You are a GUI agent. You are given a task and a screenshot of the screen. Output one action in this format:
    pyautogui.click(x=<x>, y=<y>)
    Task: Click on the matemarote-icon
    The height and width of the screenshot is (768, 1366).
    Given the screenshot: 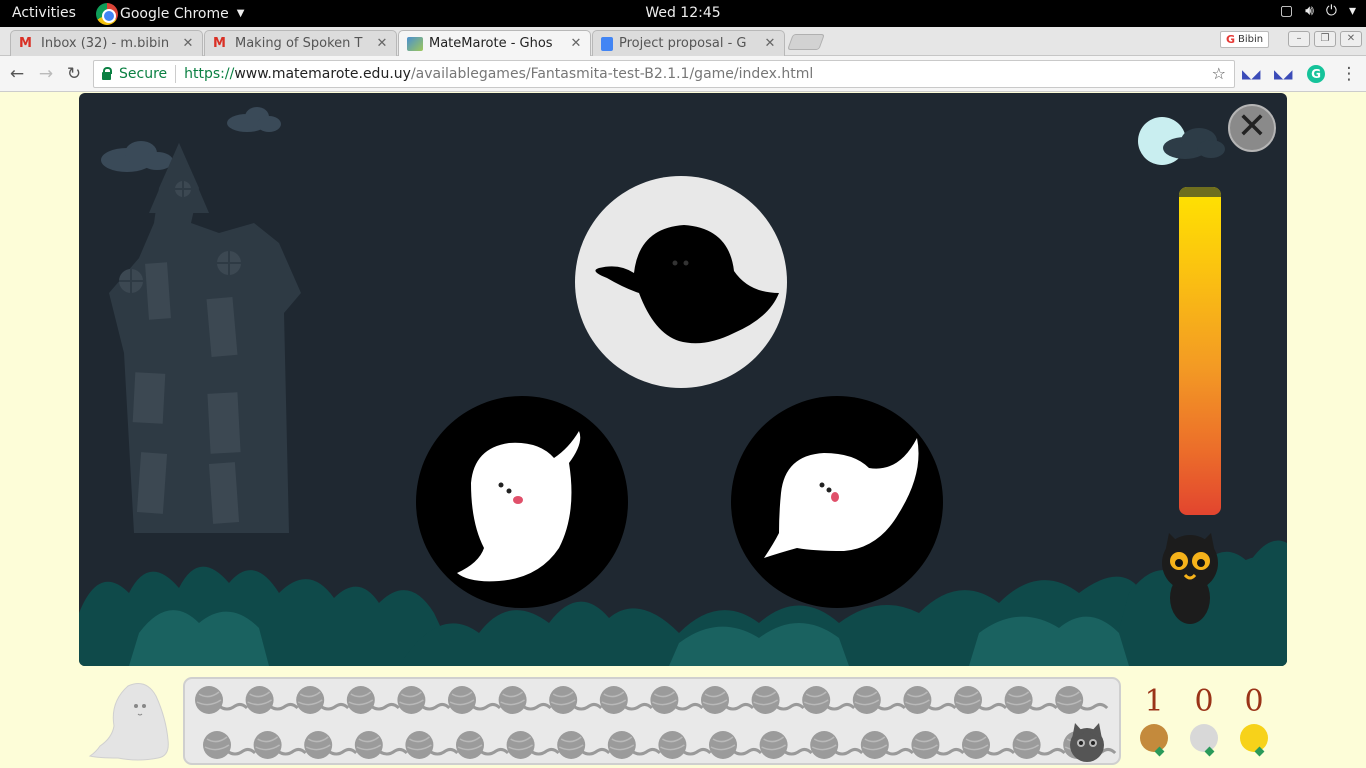 What is the action you would take?
    pyautogui.click(x=415, y=43)
    